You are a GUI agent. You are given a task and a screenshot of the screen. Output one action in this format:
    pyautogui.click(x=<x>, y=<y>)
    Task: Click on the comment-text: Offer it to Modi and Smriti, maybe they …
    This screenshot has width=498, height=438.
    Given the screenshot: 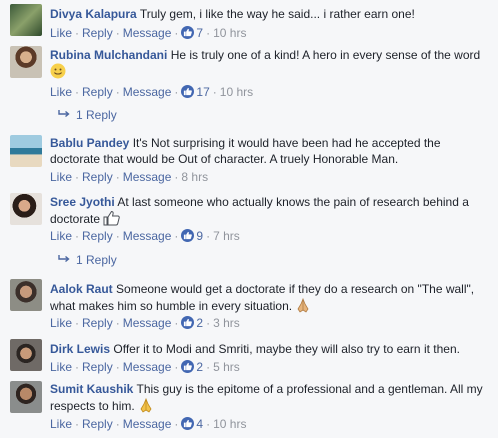 What is the action you would take?
    pyautogui.click(x=286, y=349)
    